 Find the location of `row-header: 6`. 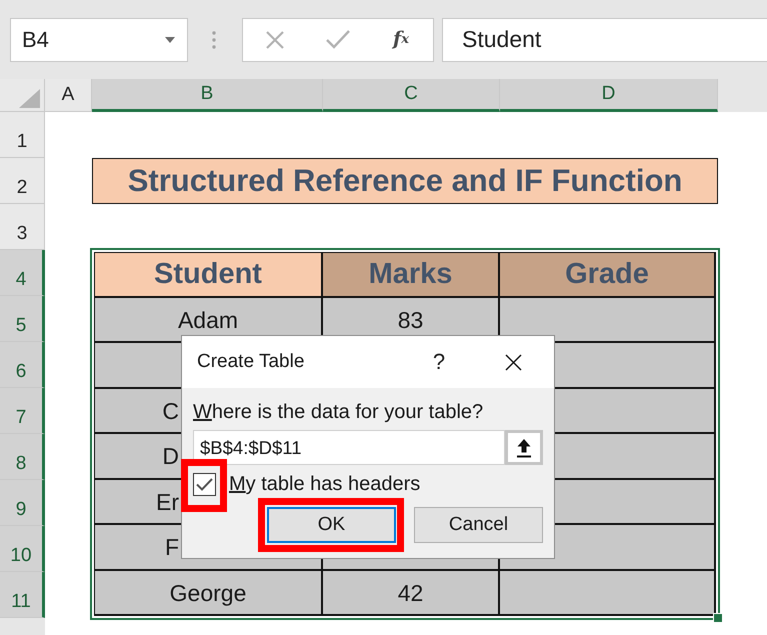

row-header: 6 is located at coordinates (22, 365).